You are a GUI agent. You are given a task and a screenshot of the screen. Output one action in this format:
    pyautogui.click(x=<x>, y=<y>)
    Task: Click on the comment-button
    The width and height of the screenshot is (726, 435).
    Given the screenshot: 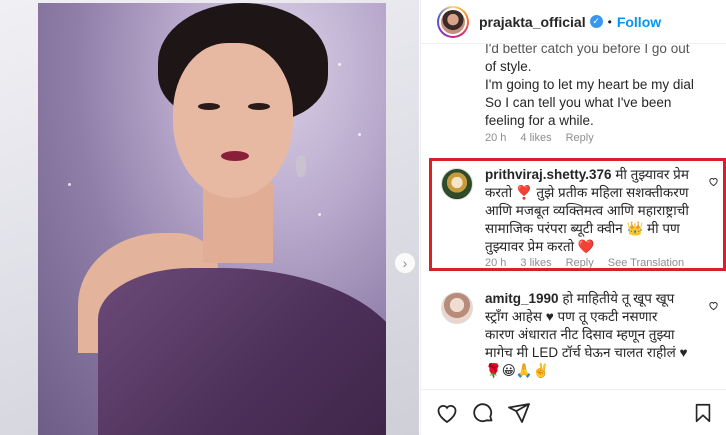 What is the action you would take?
    pyautogui.click(x=483, y=413)
    